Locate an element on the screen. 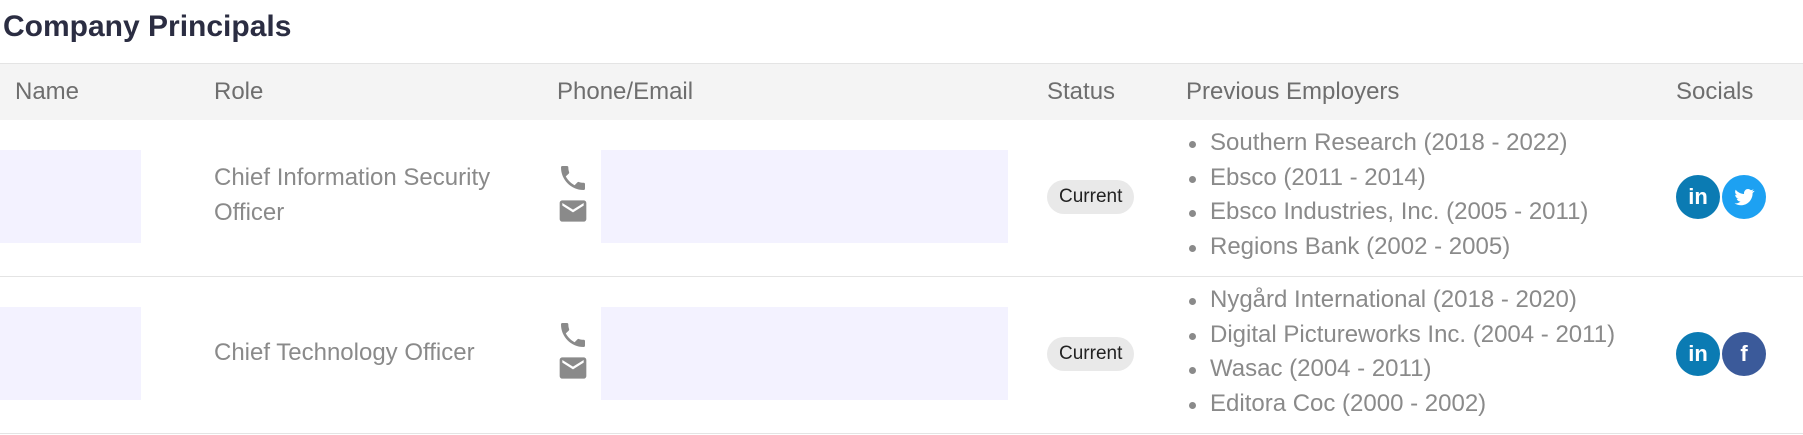  column-header-employers: Previous Employers is located at coordinates (1292, 92).